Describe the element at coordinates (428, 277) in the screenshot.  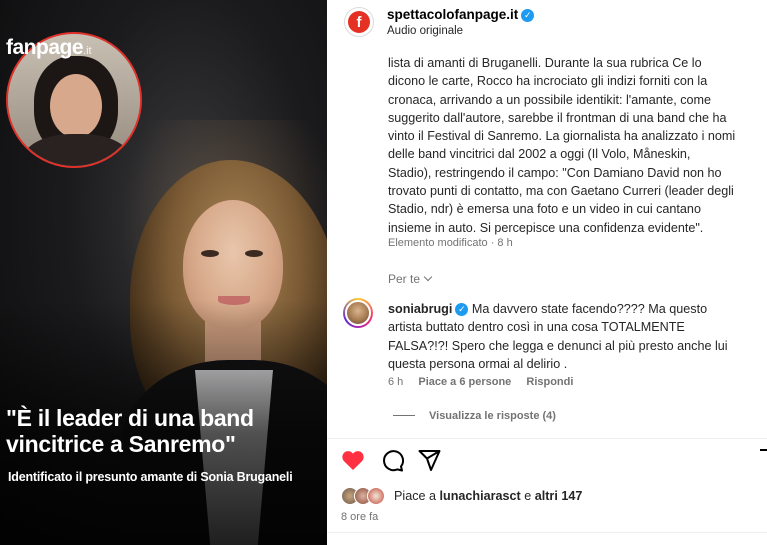
I see `chevron-down-icon` at that location.